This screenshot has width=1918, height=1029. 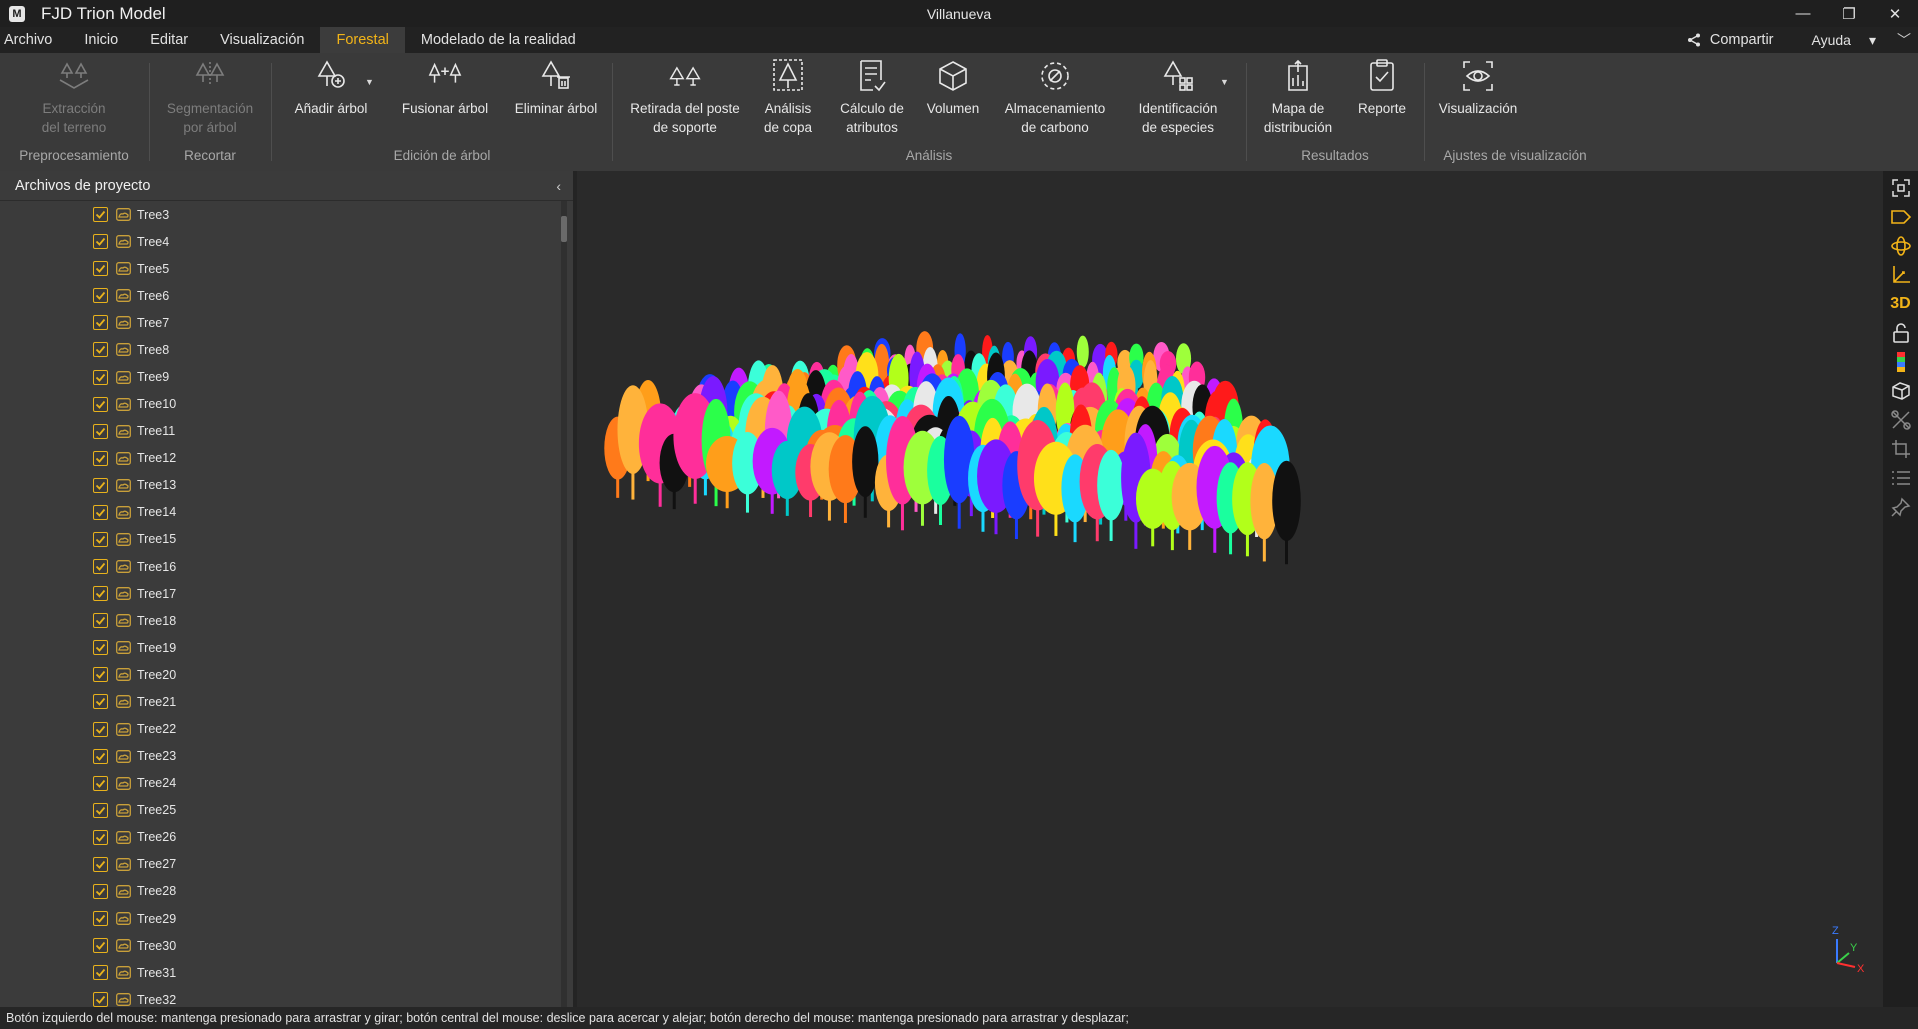 I want to click on crop-button, so click(x=1900, y=449).